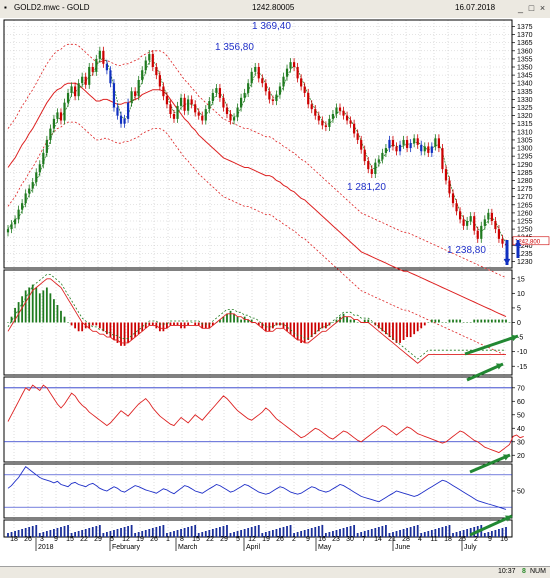 The image size is (550, 578). Describe the element at coordinates (520, 8) in the screenshot. I see `minimize-icon: _` at that location.